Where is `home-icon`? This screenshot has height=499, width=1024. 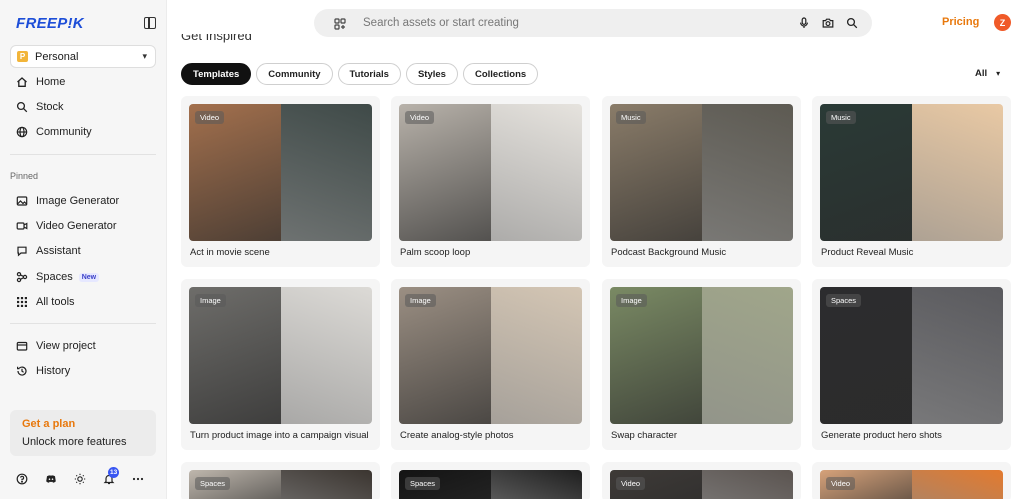 home-icon is located at coordinates (22, 82).